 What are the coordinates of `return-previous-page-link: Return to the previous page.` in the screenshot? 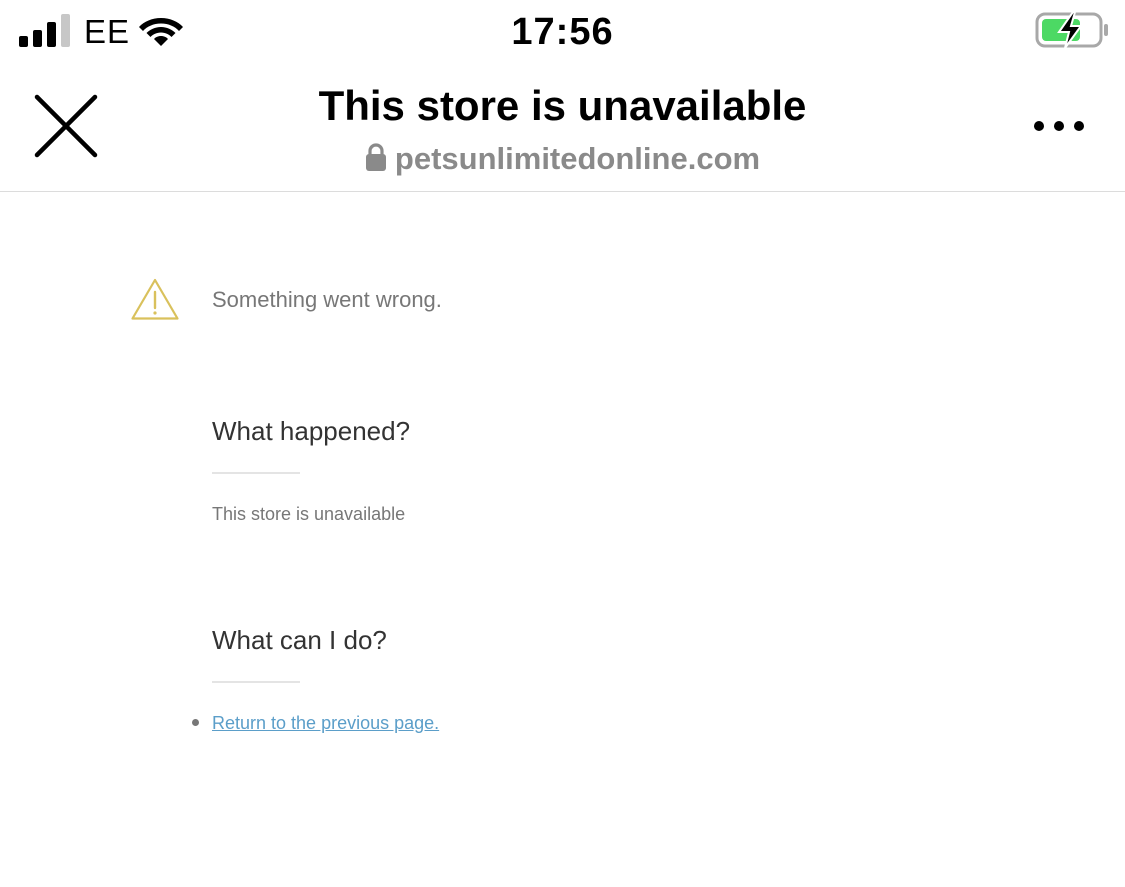 It's located at (325, 723).